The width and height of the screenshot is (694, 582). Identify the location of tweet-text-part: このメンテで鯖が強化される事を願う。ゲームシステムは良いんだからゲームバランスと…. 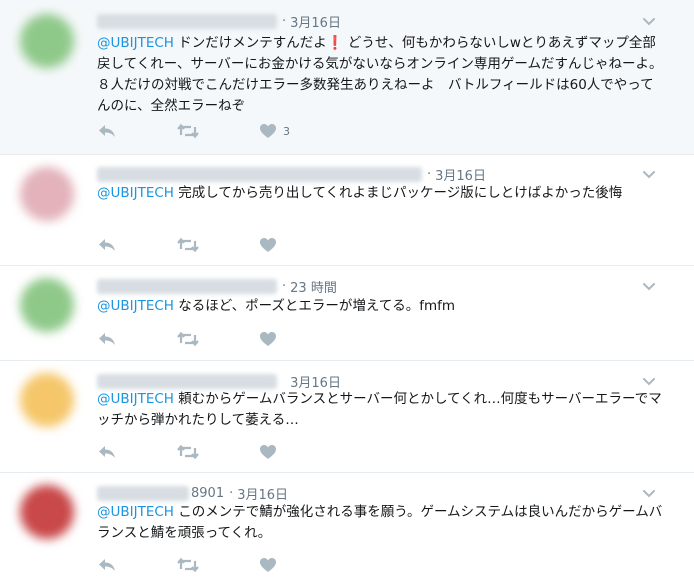
(380, 522).